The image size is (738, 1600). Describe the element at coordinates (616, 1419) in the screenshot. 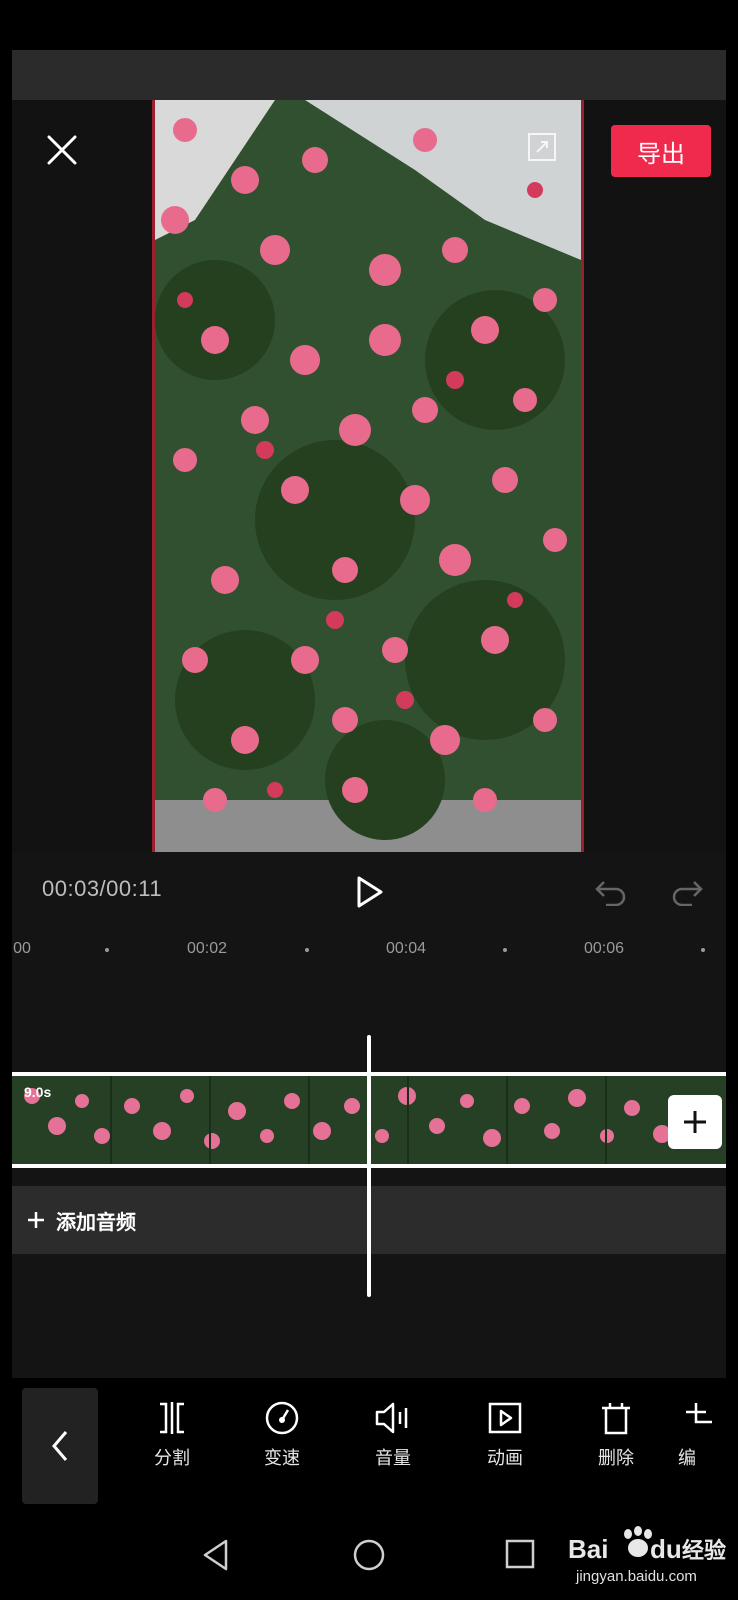

I see `delete-icon` at that location.